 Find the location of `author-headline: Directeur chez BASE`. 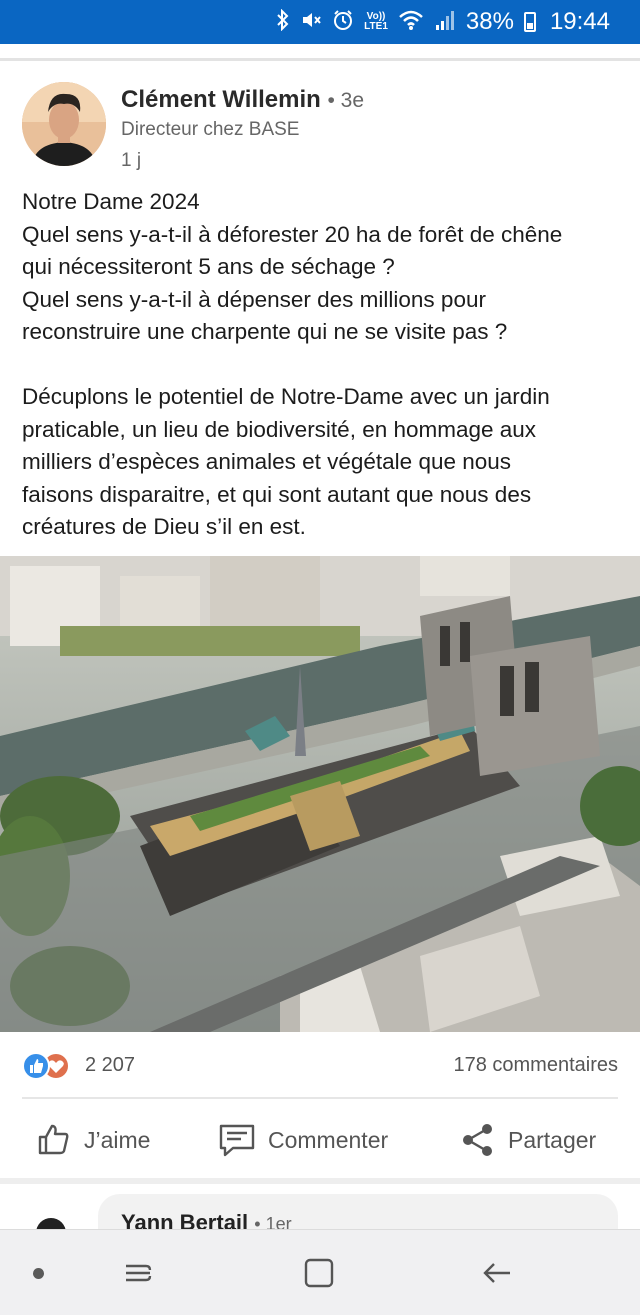

author-headline: Directeur chez BASE is located at coordinates (210, 129).